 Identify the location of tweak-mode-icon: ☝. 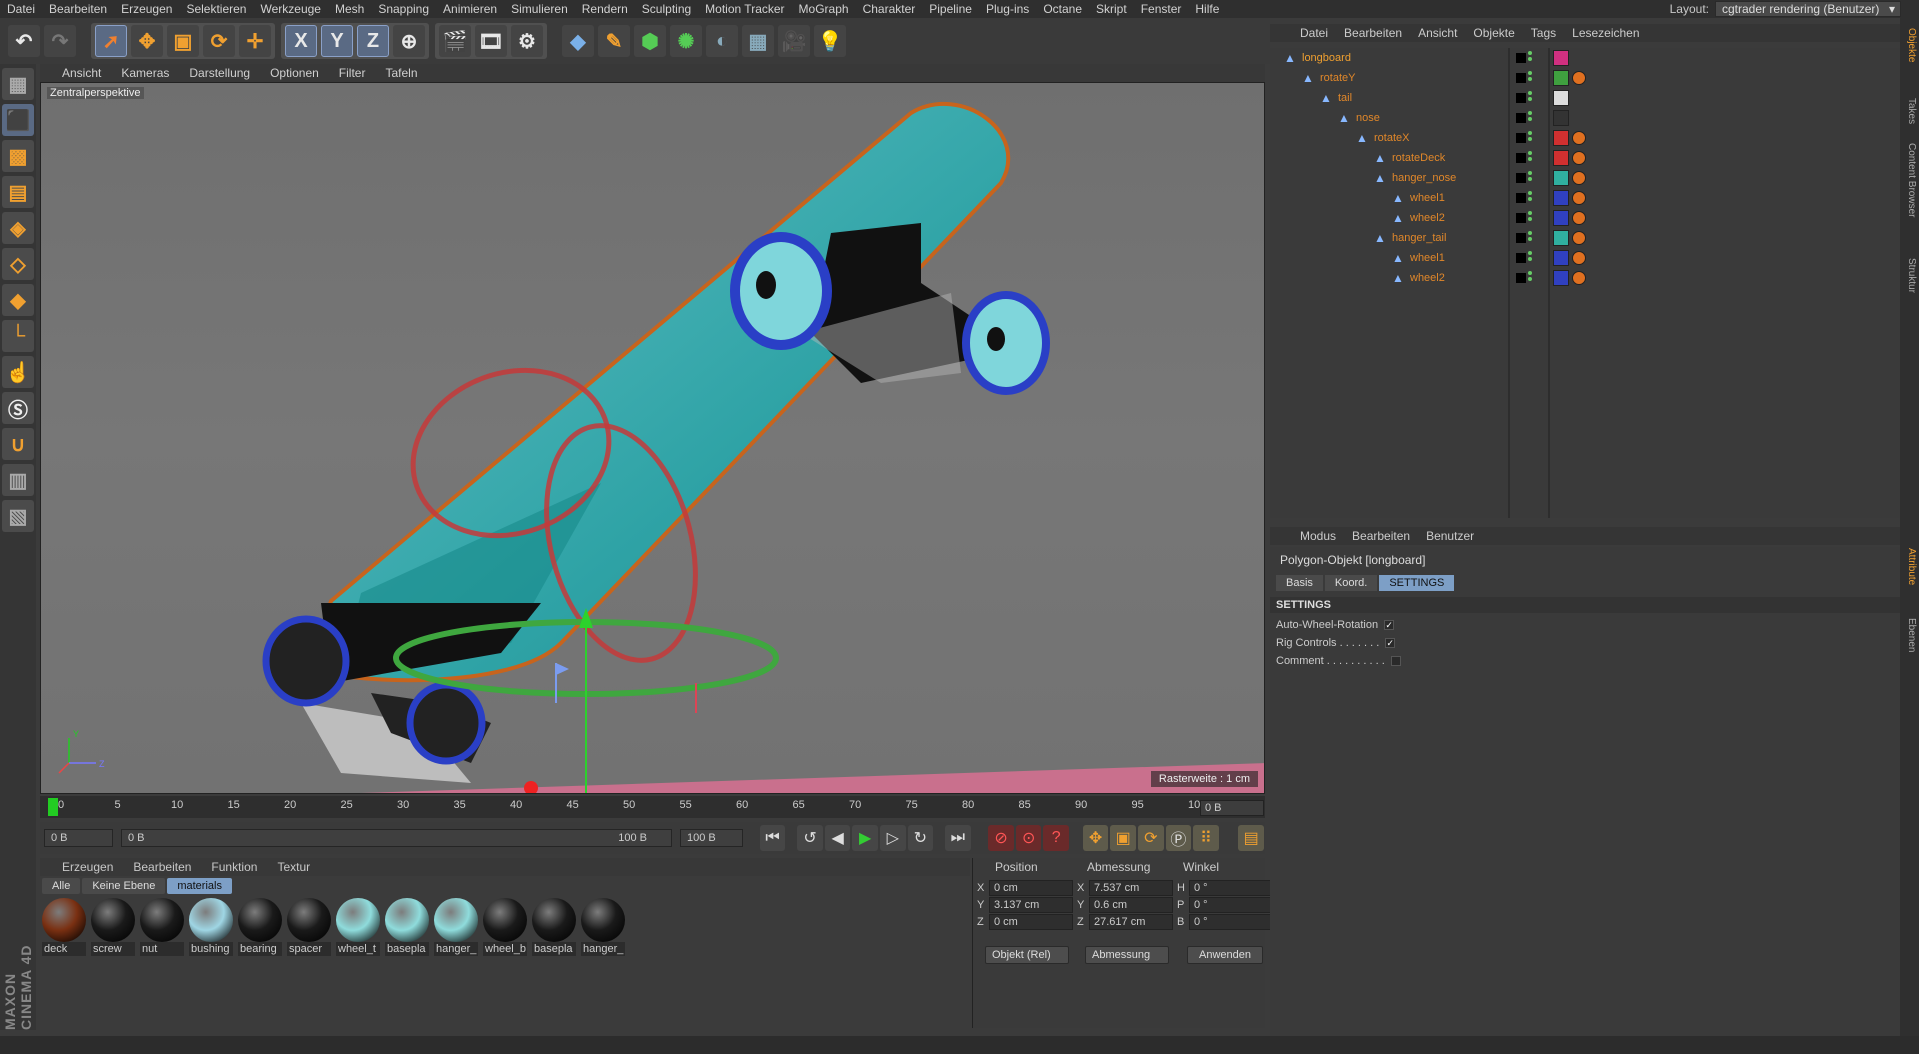
(18, 372).